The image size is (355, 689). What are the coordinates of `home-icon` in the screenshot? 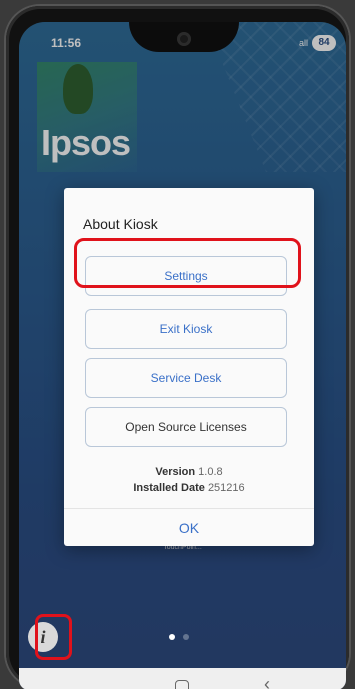 It's located at (182, 684).